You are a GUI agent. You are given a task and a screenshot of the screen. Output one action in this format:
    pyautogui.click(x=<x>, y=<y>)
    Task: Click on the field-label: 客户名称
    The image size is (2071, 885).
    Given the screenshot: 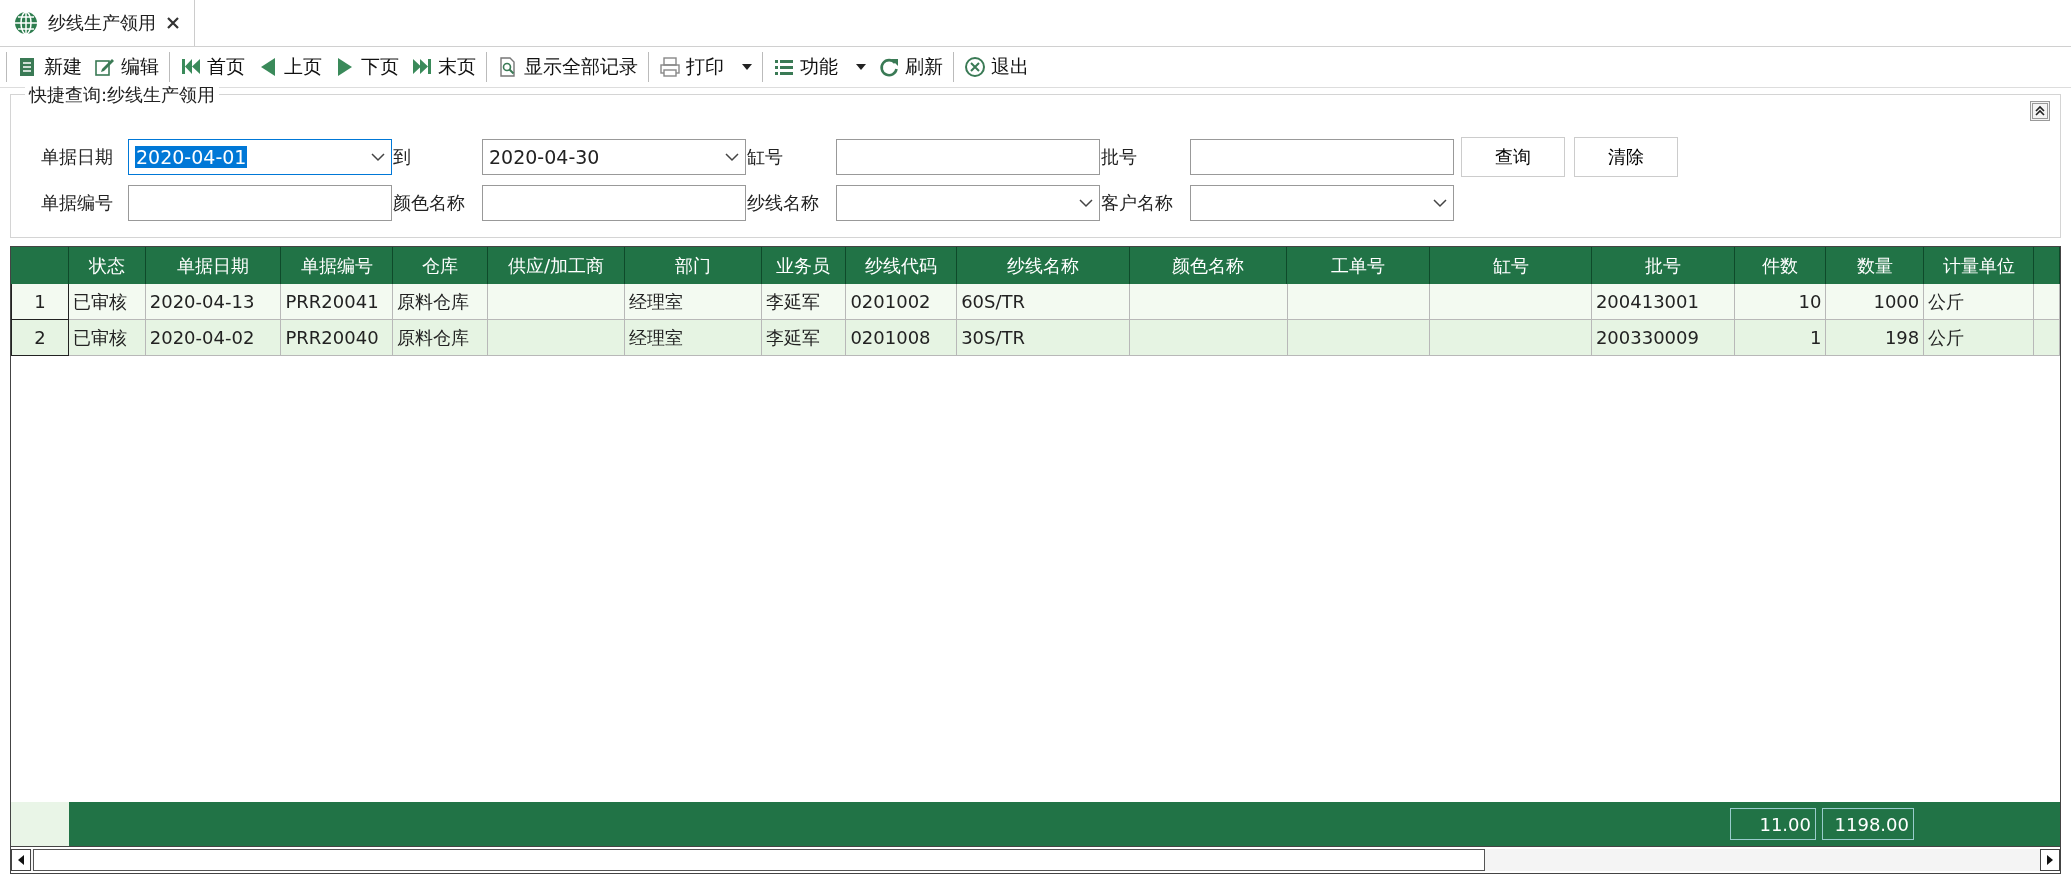 What is the action you would take?
    pyautogui.click(x=1137, y=203)
    